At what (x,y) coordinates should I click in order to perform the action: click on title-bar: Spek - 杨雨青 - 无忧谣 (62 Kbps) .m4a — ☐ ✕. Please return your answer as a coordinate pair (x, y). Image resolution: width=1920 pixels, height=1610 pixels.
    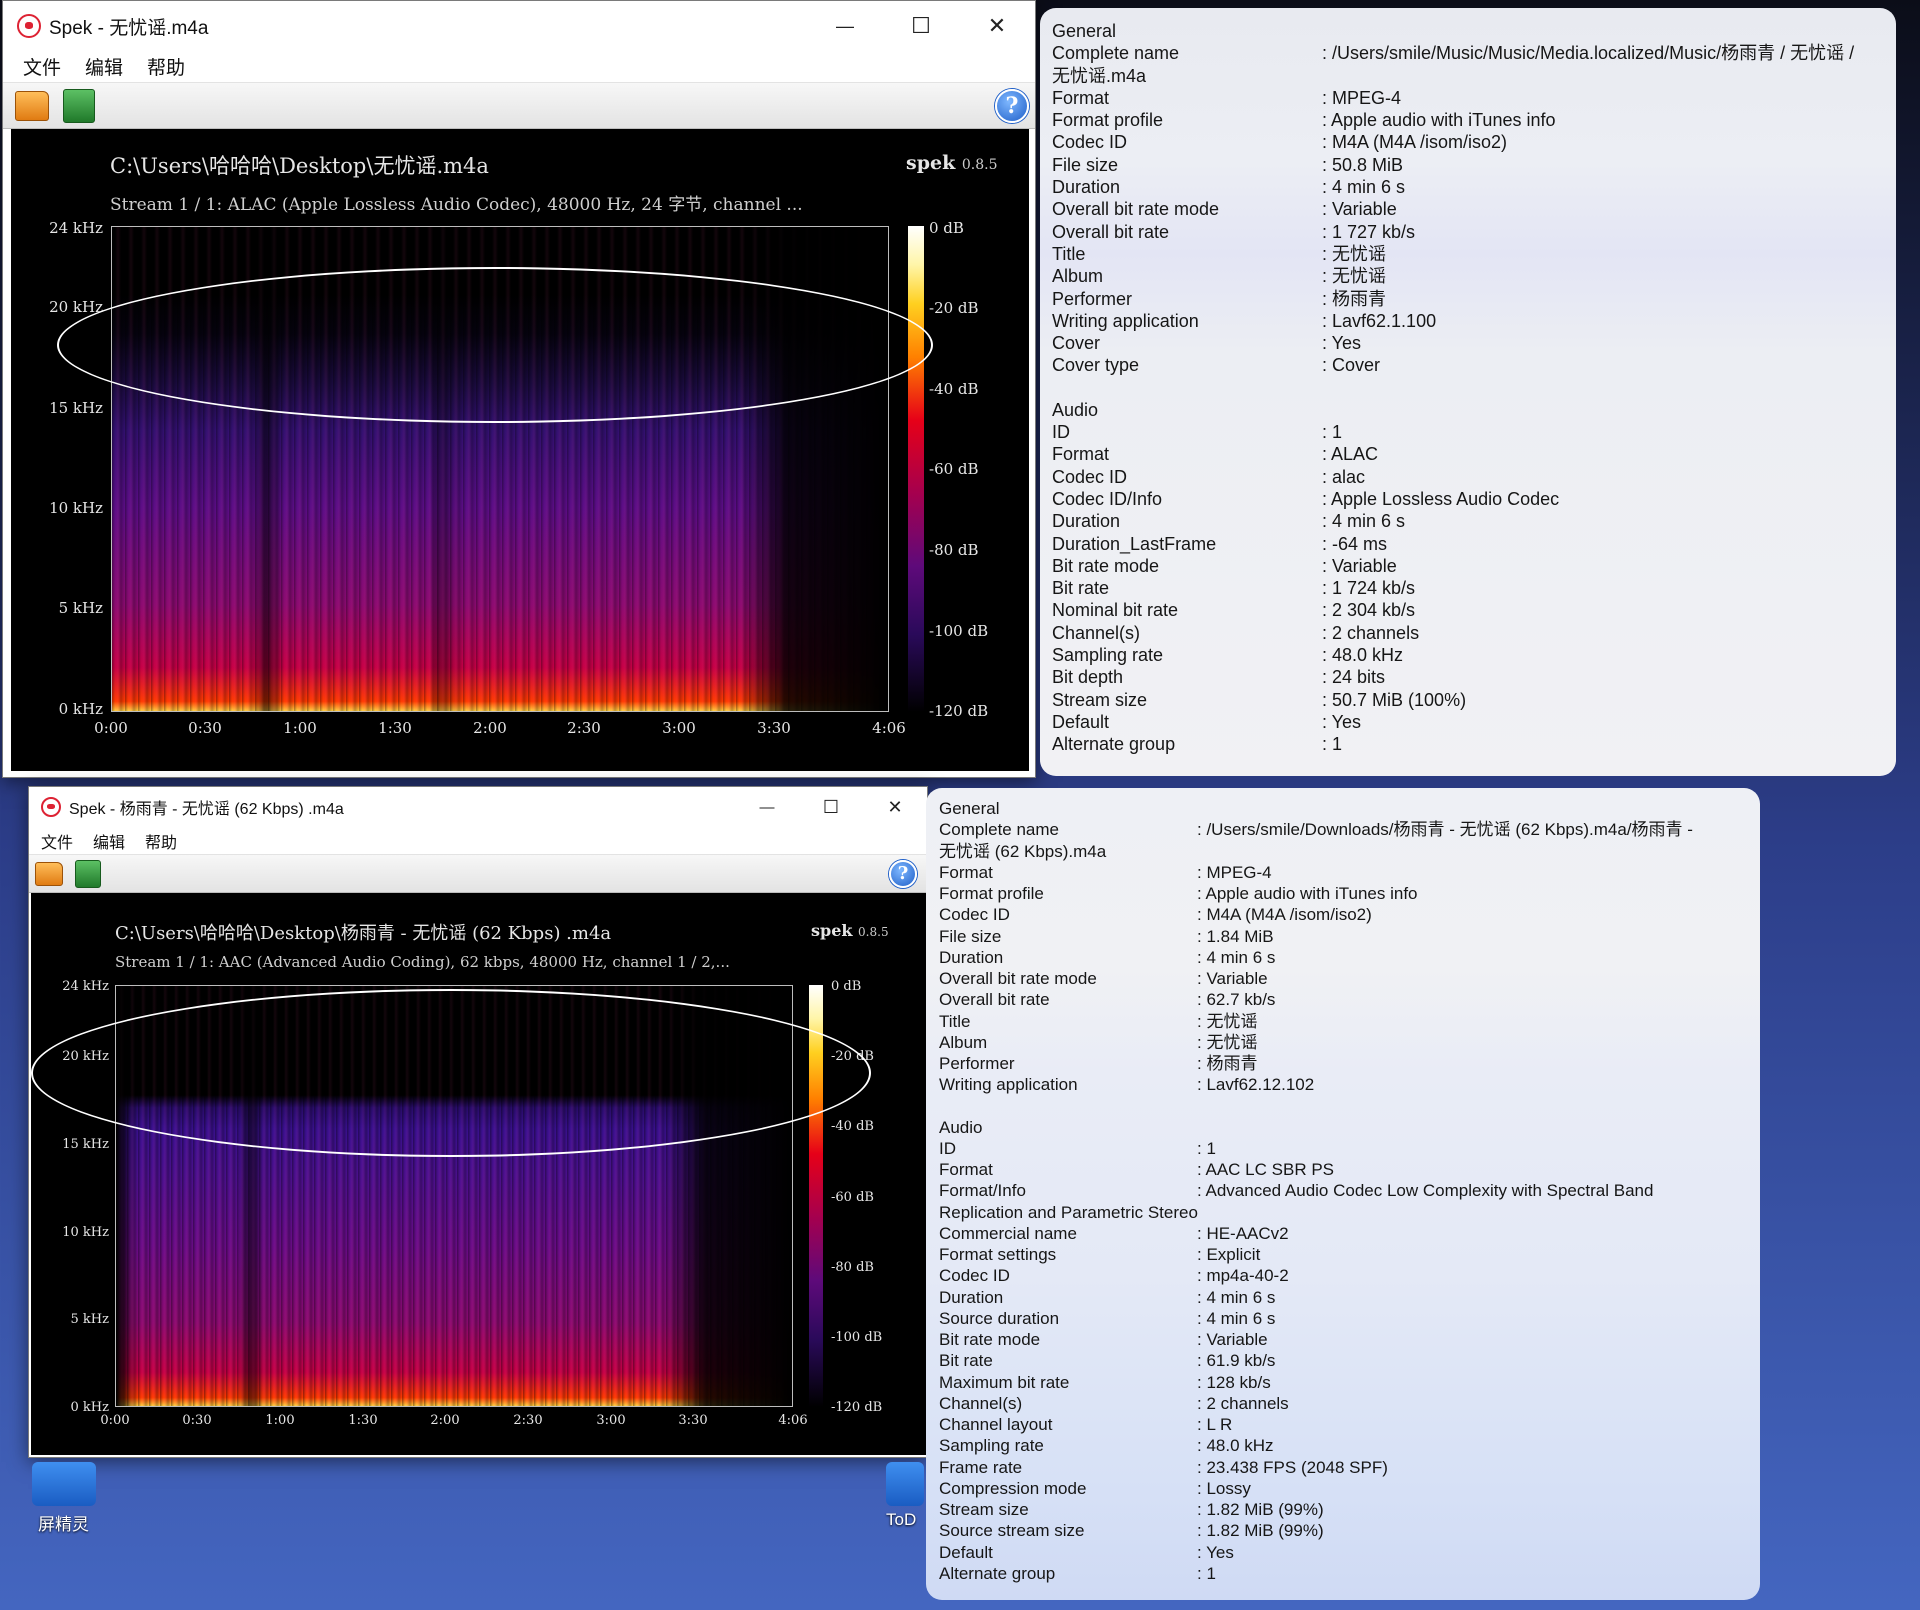
    Looking at the image, I should click on (478, 807).